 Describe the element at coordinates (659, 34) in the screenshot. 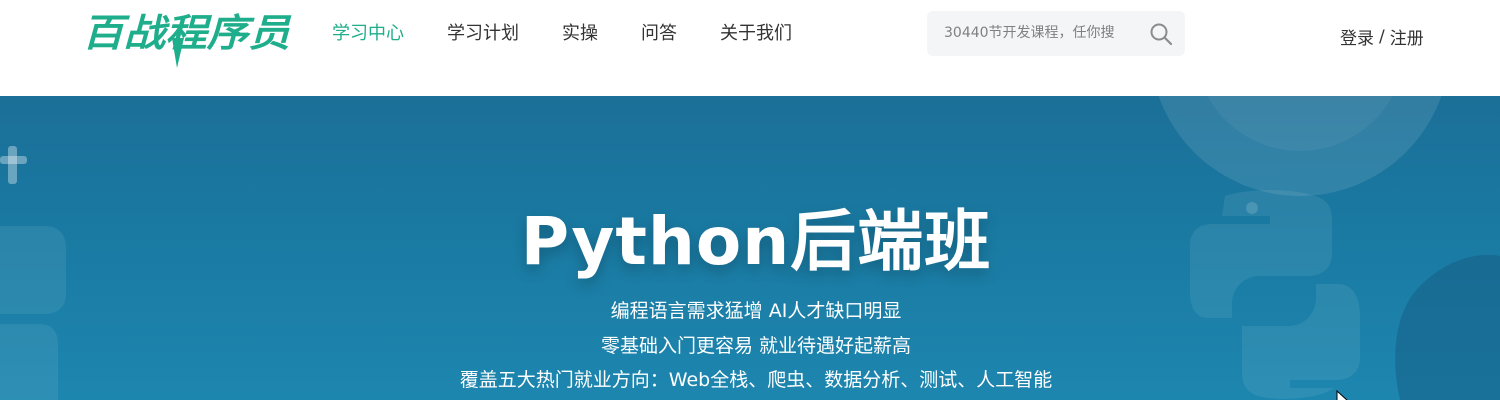

I see `nav-item-qa: 问答` at that location.